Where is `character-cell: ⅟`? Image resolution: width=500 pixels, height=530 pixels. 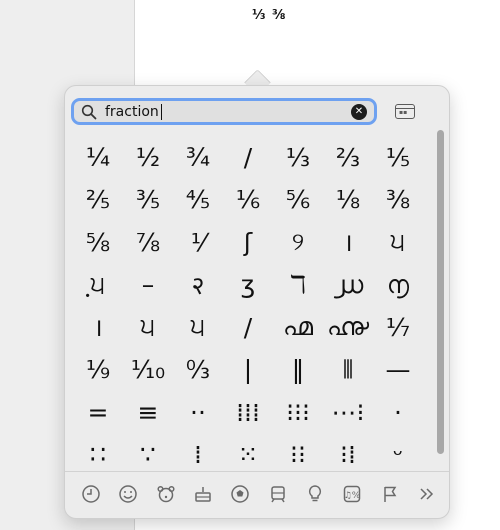 character-cell: ⅟ is located at coordinates (198, 242).